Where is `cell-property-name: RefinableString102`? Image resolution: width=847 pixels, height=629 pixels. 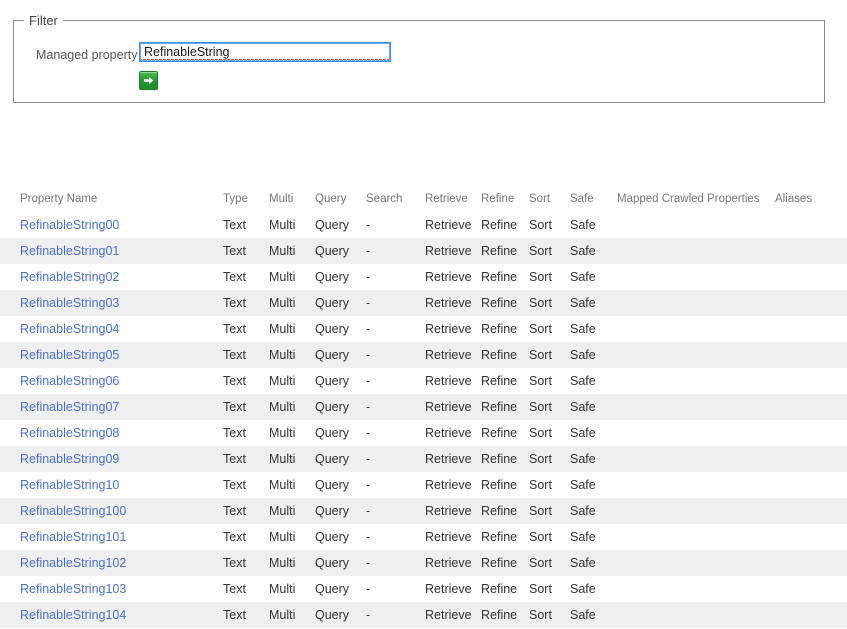 cell-property-name: RefinableString102 is located at coordinates (111, 563).